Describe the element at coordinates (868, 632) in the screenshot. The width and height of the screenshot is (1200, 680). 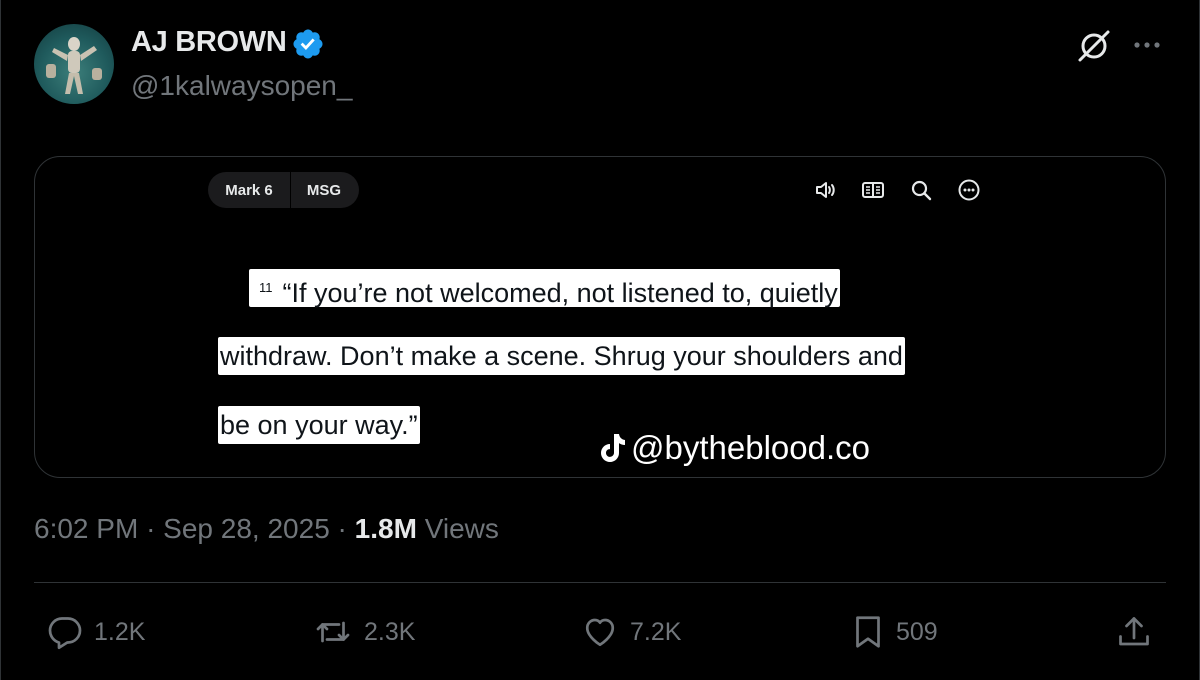
I see `bookmark-icon` at that location.